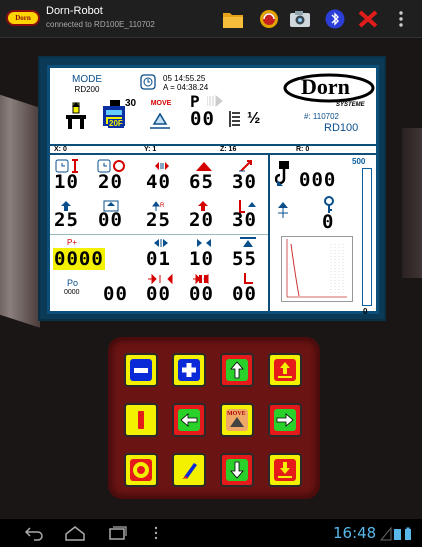 The height and width of the screenshot is (547, 422). What do you see at coordinates (189, 420) in the screenshot?
I see `left-arrow-key` at bounding box center [189, 420].